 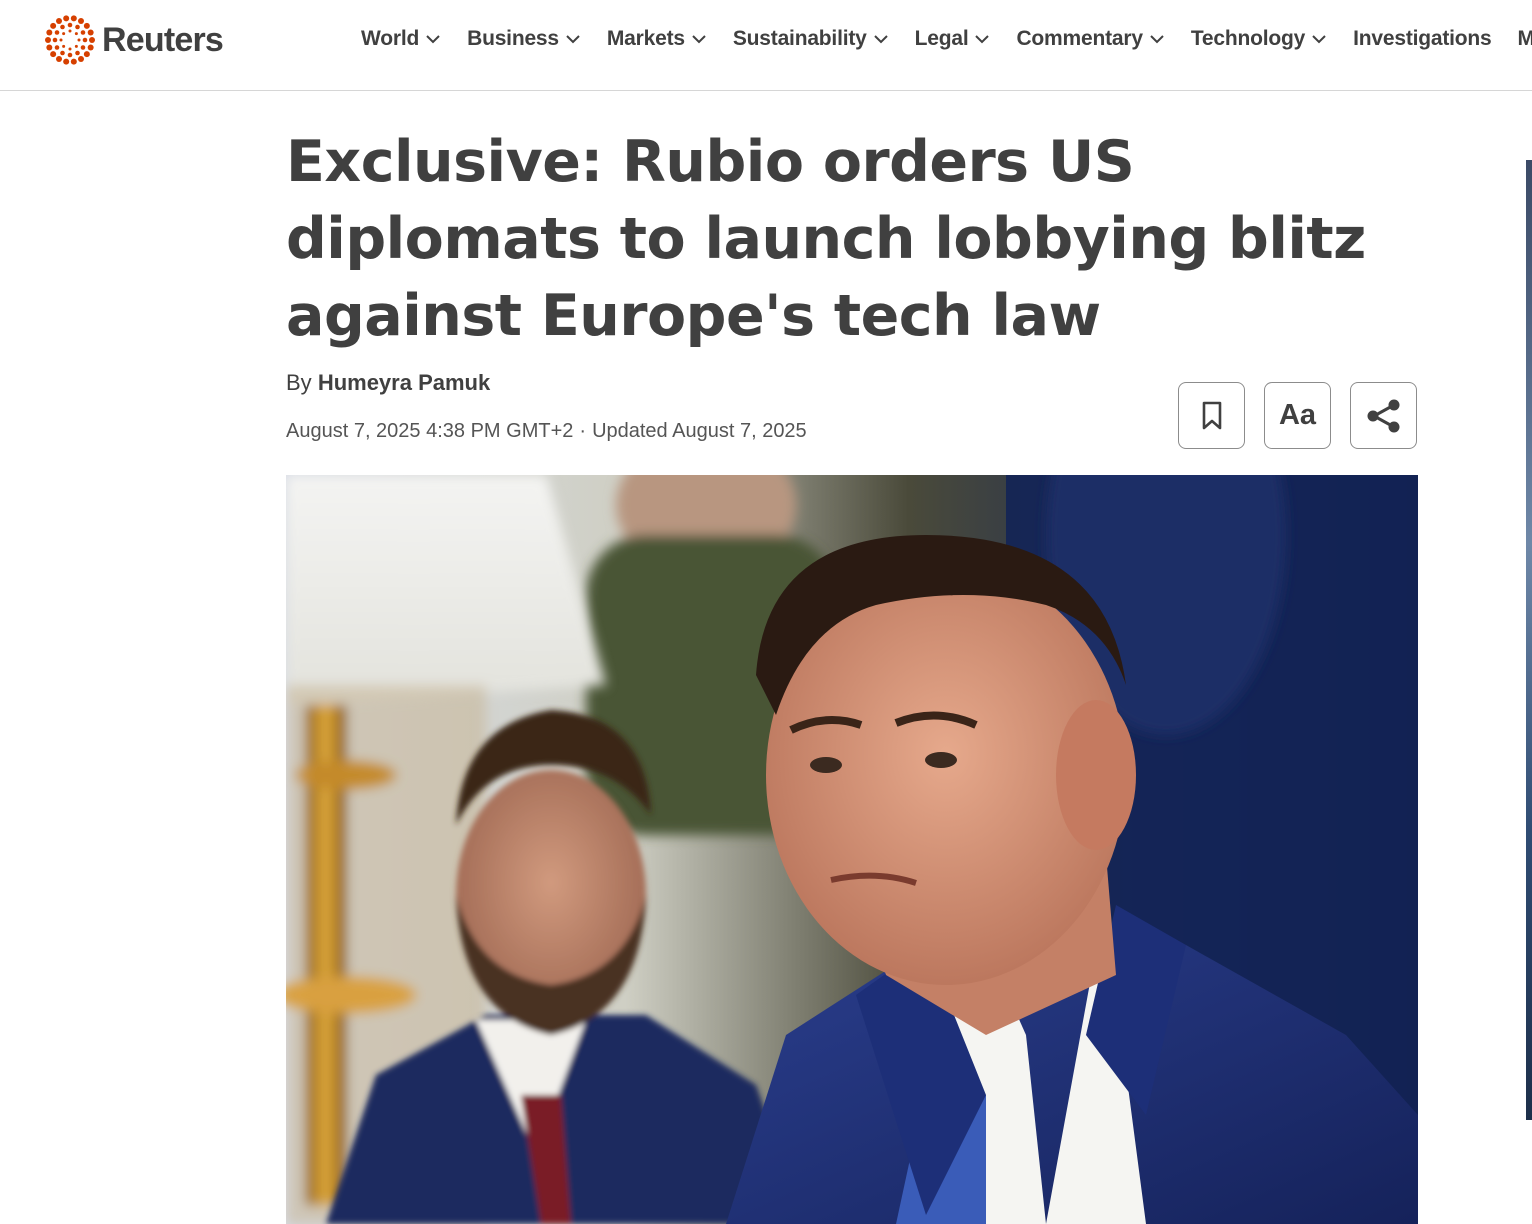 I want to click on nav-markets: Markets, so click(x=657, y=39).